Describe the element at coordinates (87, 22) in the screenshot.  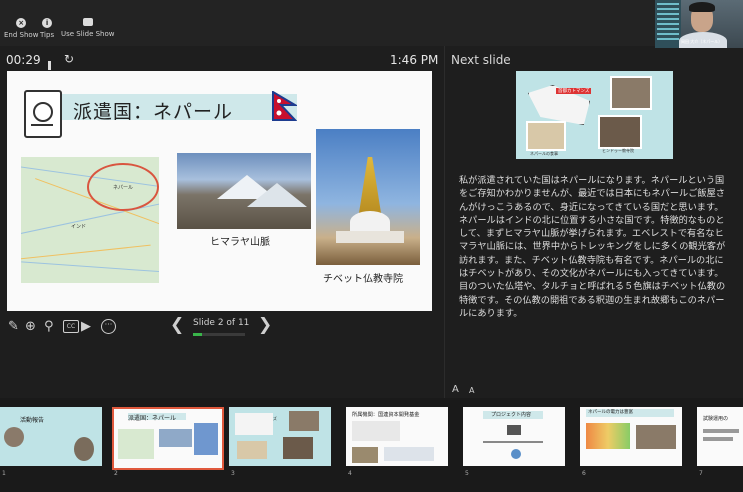
I see `display-icon` at that location.